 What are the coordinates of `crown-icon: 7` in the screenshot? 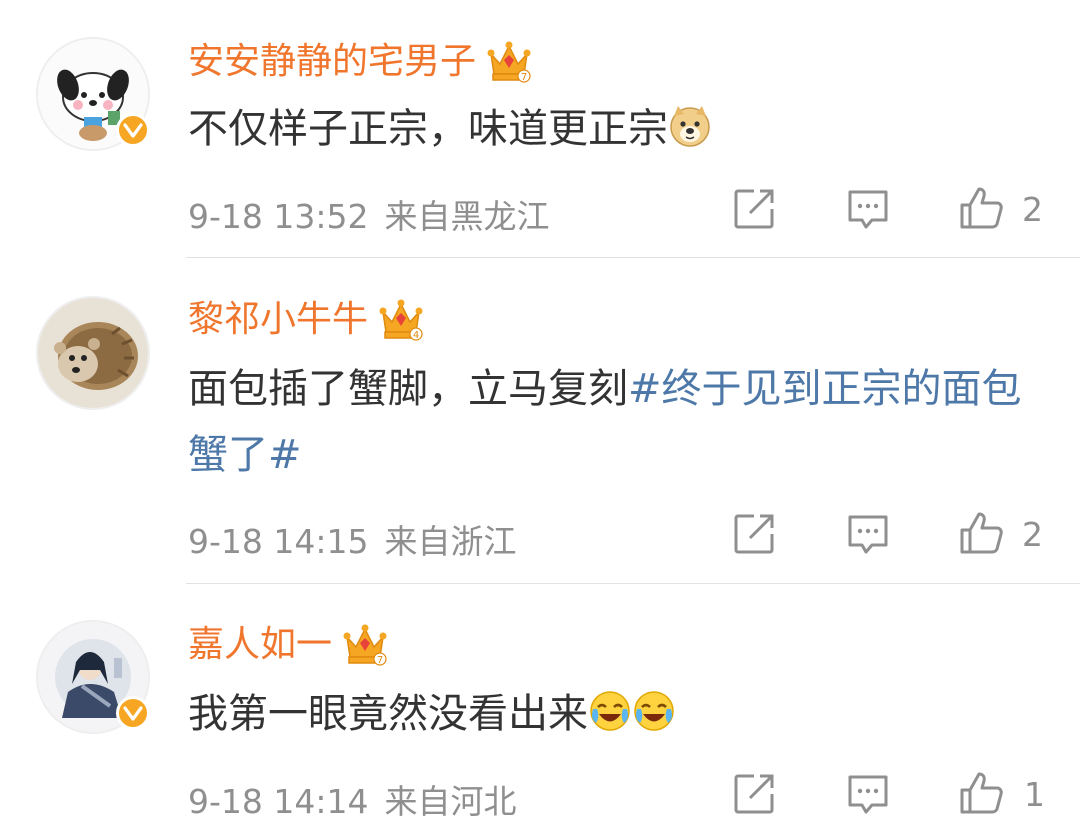 It's located at (365, 645).